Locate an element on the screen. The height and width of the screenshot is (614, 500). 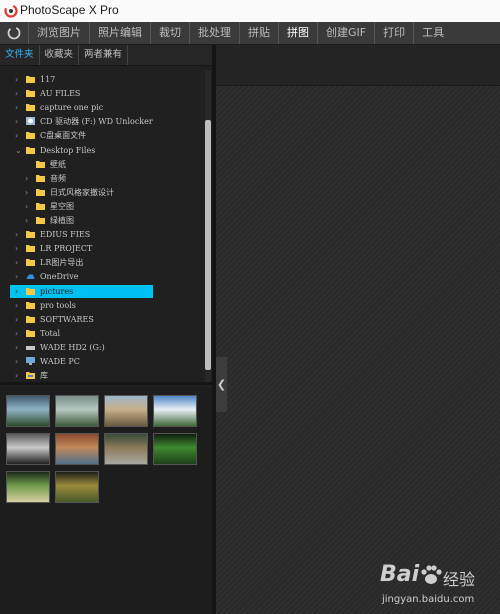
watermark-brand-cn: 经验 is located at coordinates (459, 579).